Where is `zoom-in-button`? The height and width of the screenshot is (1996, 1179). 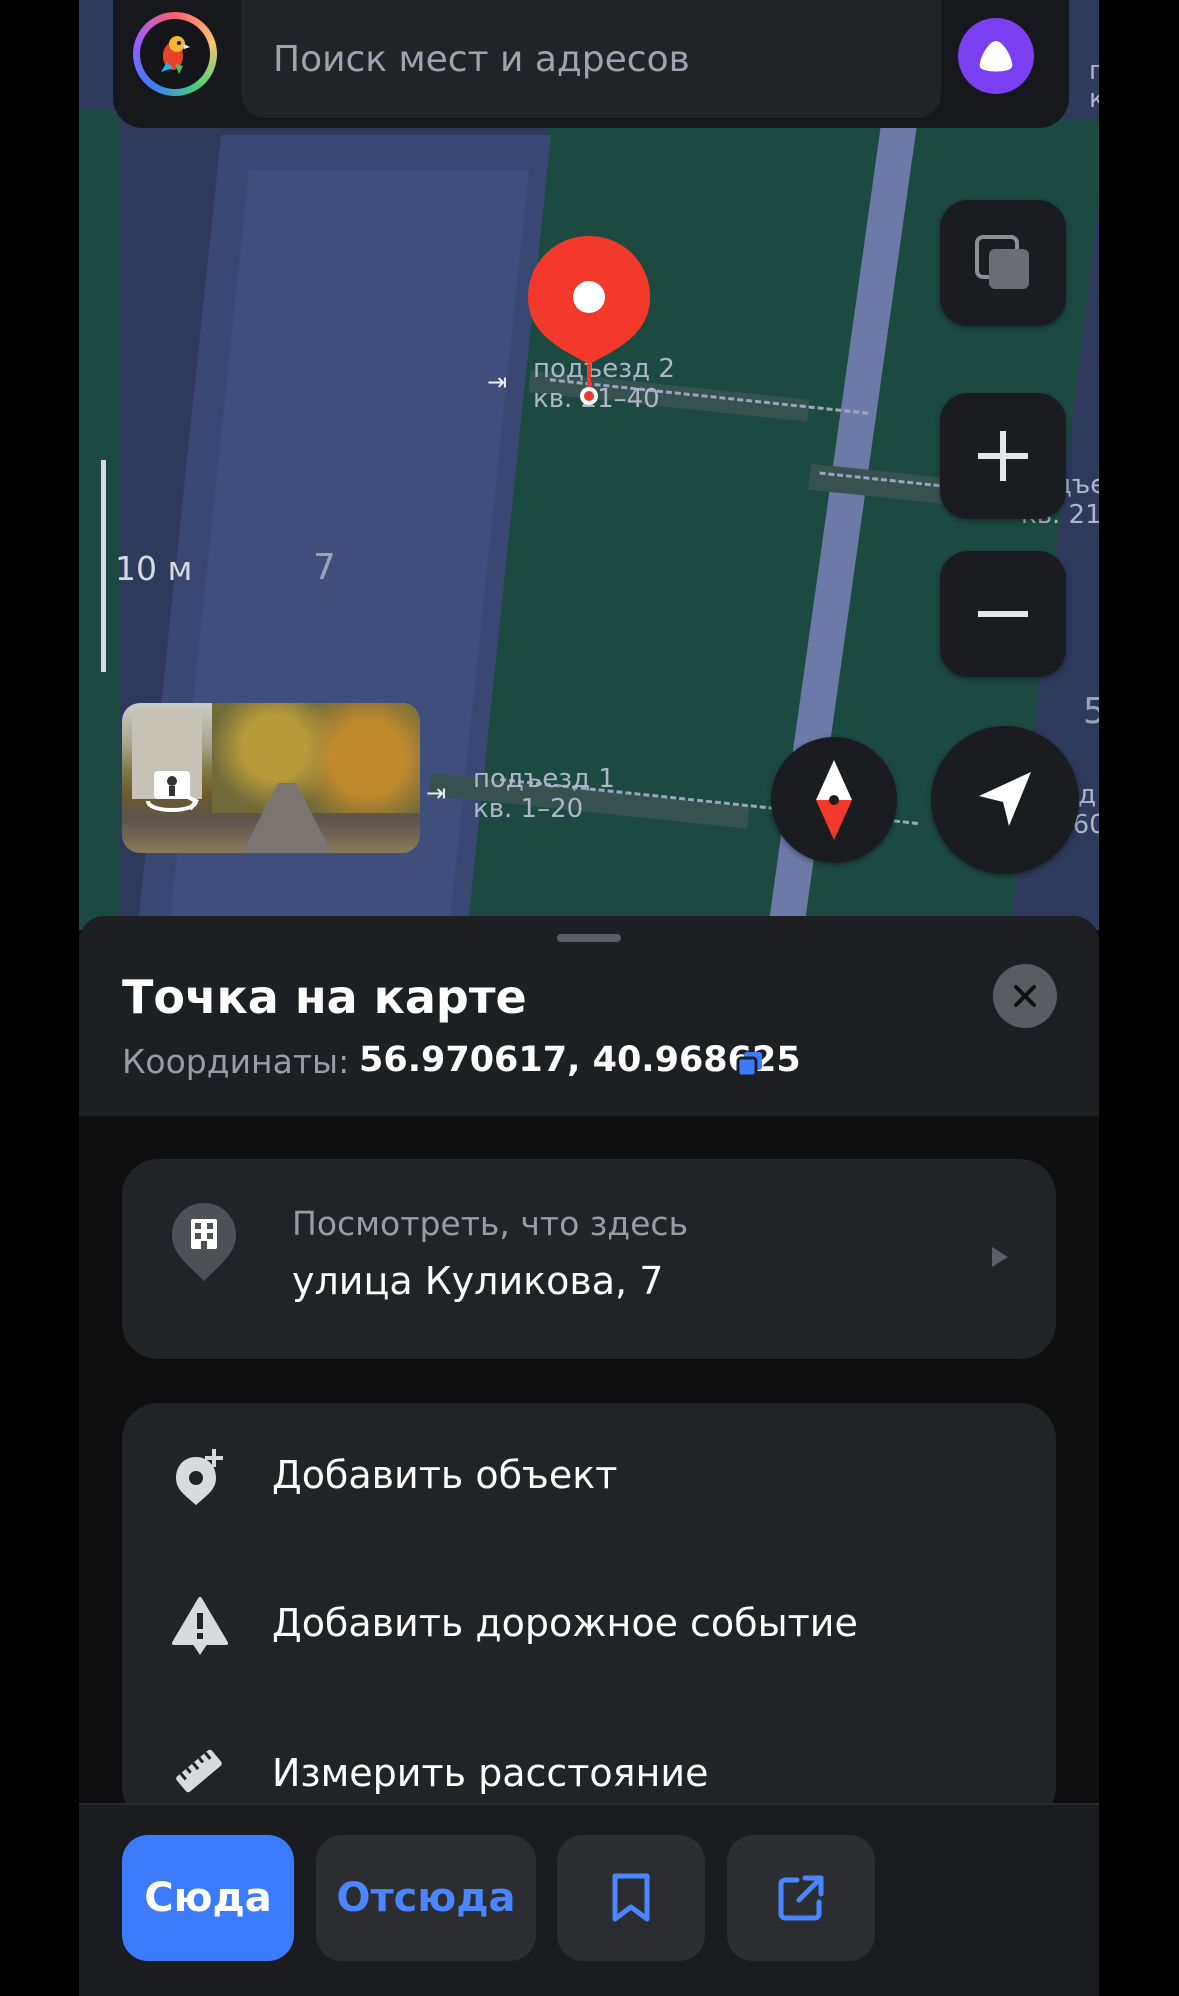 zoom-in-button is located at coordinates (1003, 456).